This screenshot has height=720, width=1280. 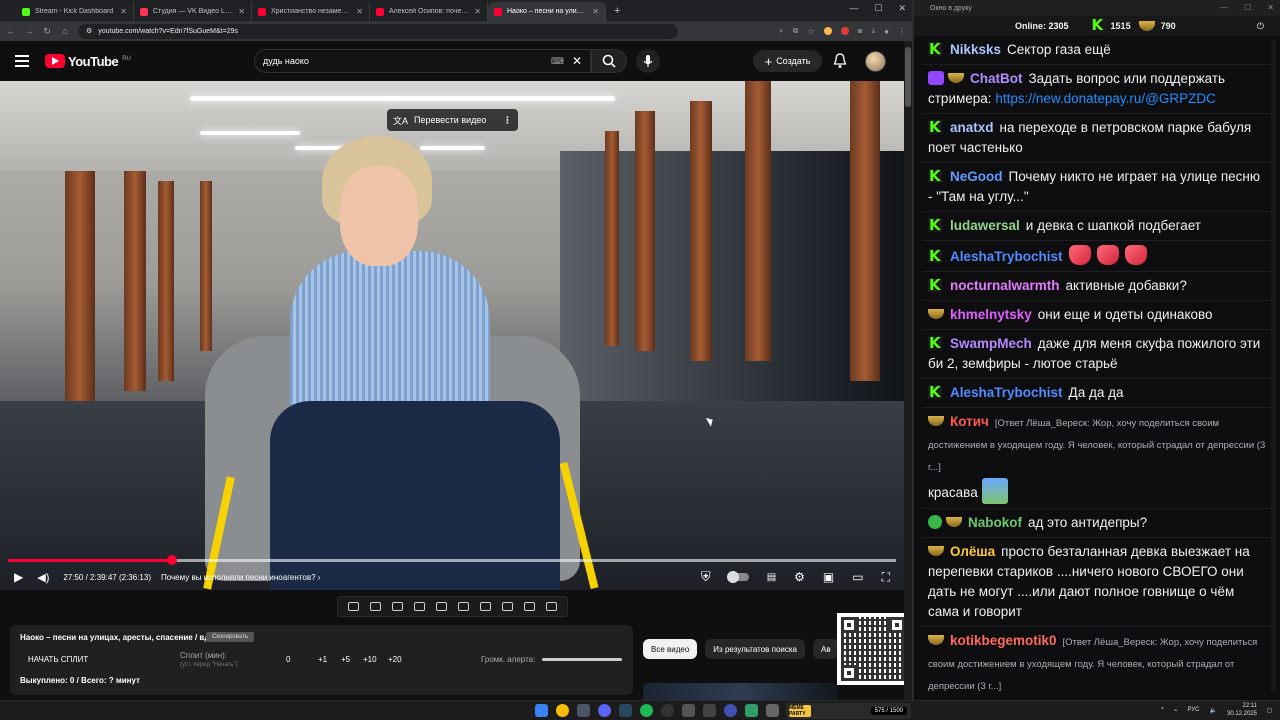 What do you see at coordinates (375, 606) in the screenshot?
I see `cast-icon` at bounding box center [375, 606].